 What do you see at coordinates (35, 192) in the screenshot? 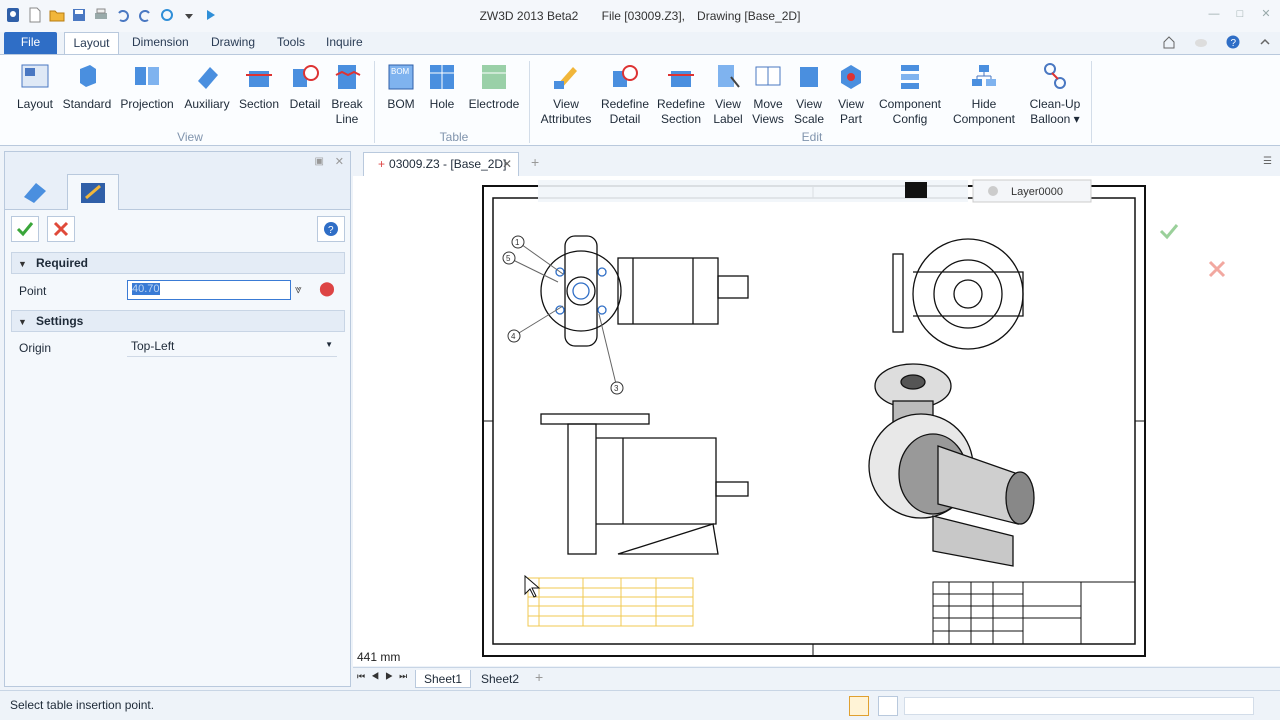
I see `tab-history-manager` at bounding box center [35, 192].